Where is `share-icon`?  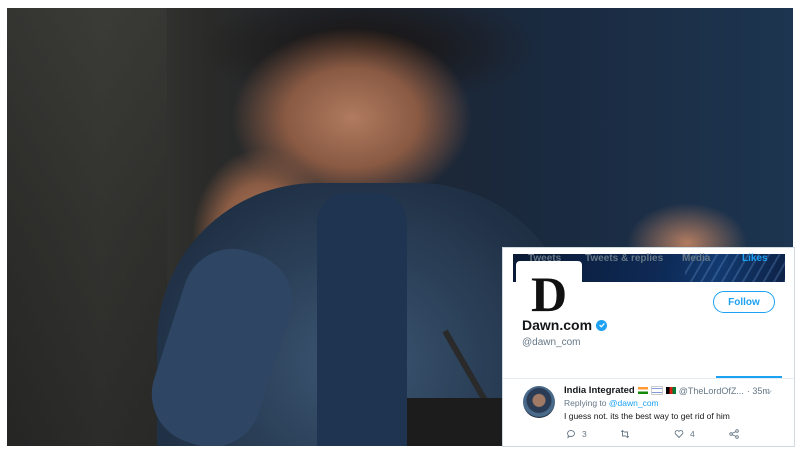 share-icon is located at coordinates (734, 434).